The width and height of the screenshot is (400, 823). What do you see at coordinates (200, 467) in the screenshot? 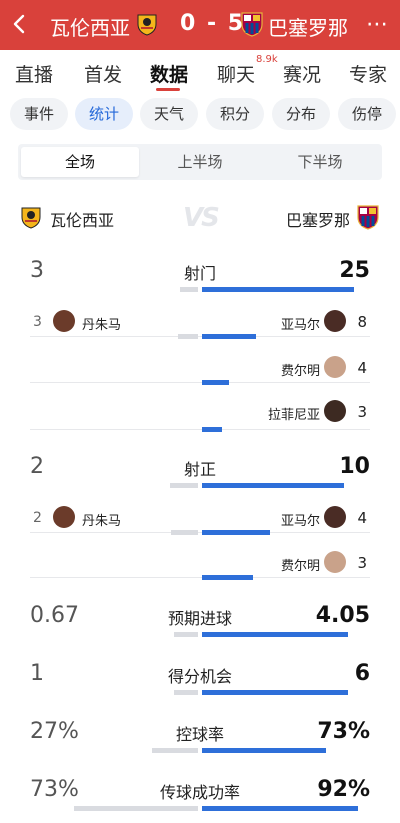
I see `stat-shots-on-target: 2 射正 10` at bounding box center [200, 467].